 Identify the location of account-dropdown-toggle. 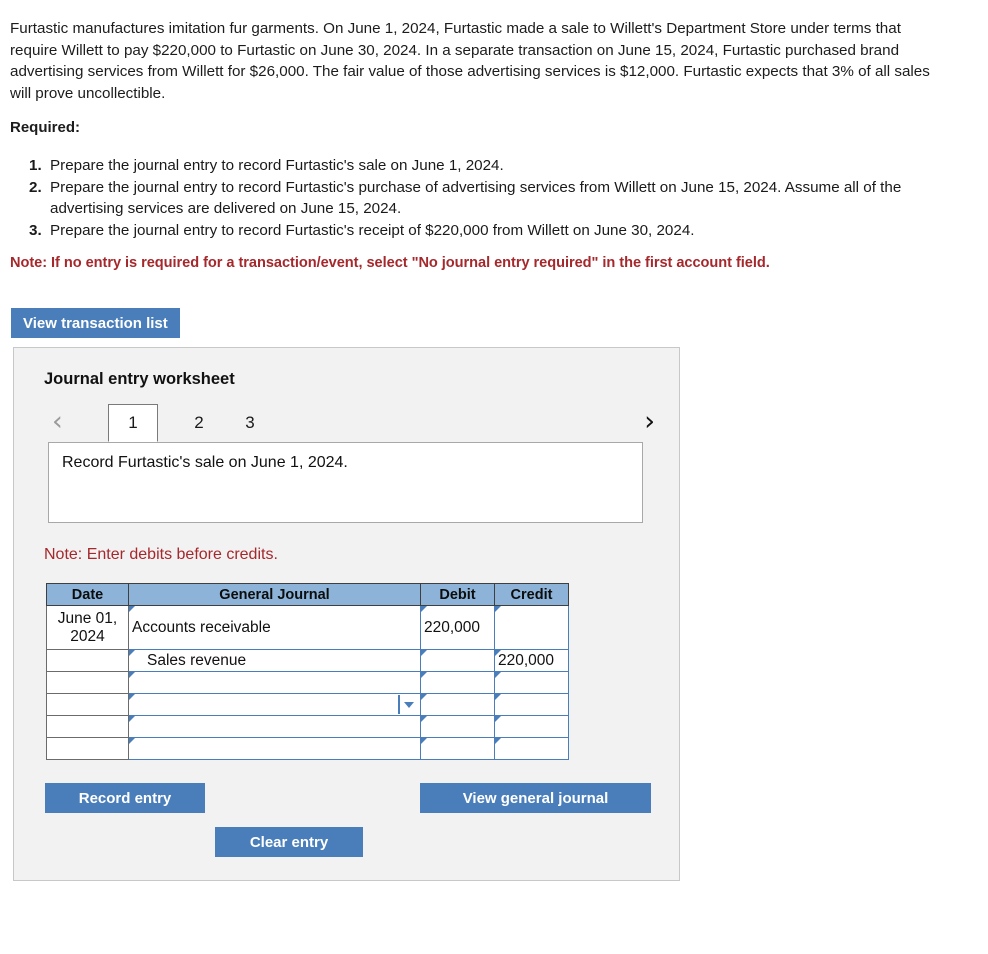
(408, 704).